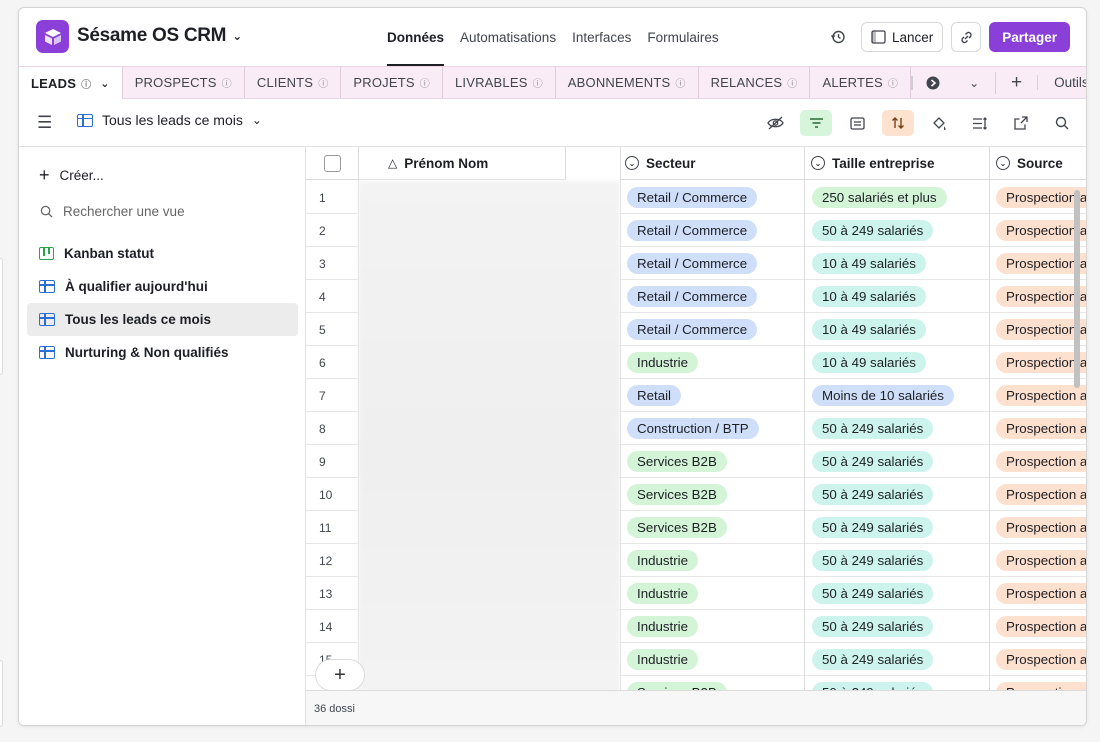  Describe the element at coordinates (712, 428) in the screenshot. I see `secteur-cell: Construction / BTP` at that location.